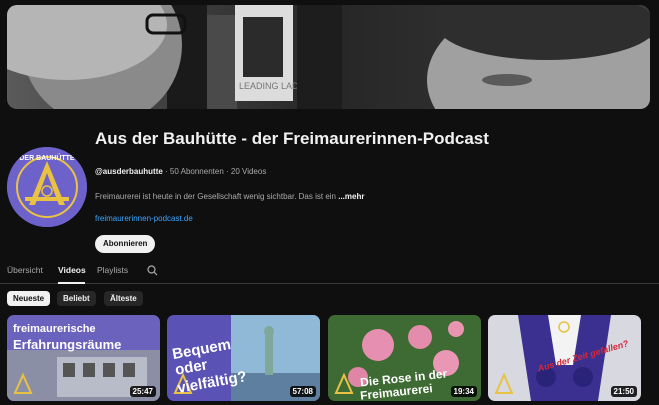  I want to click on avatar-text: DER BAUHÜTTE, so click(47, 157).